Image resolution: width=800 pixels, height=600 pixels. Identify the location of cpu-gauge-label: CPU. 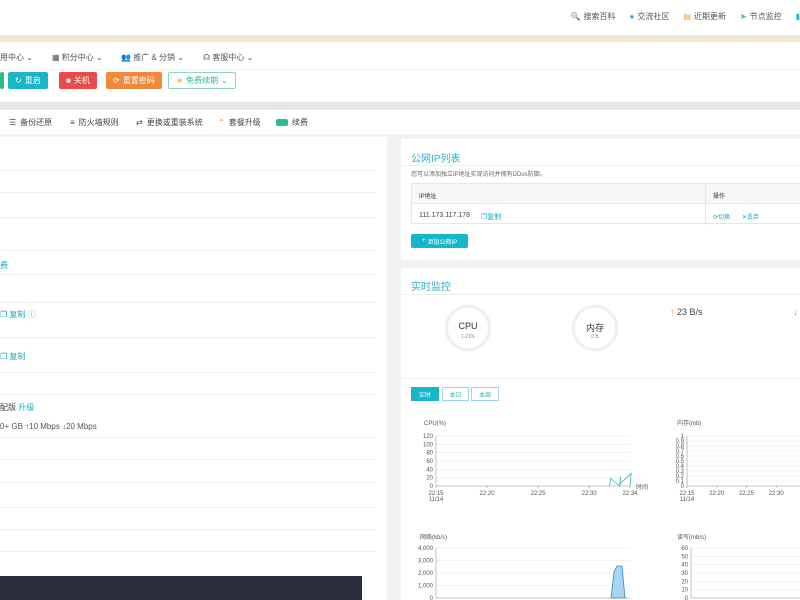
(468, 326).